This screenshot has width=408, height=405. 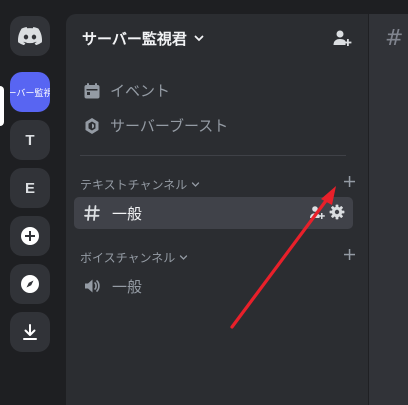 I want to click on text-channels-category: テキストチャンネル, so click(x=218, y=184).